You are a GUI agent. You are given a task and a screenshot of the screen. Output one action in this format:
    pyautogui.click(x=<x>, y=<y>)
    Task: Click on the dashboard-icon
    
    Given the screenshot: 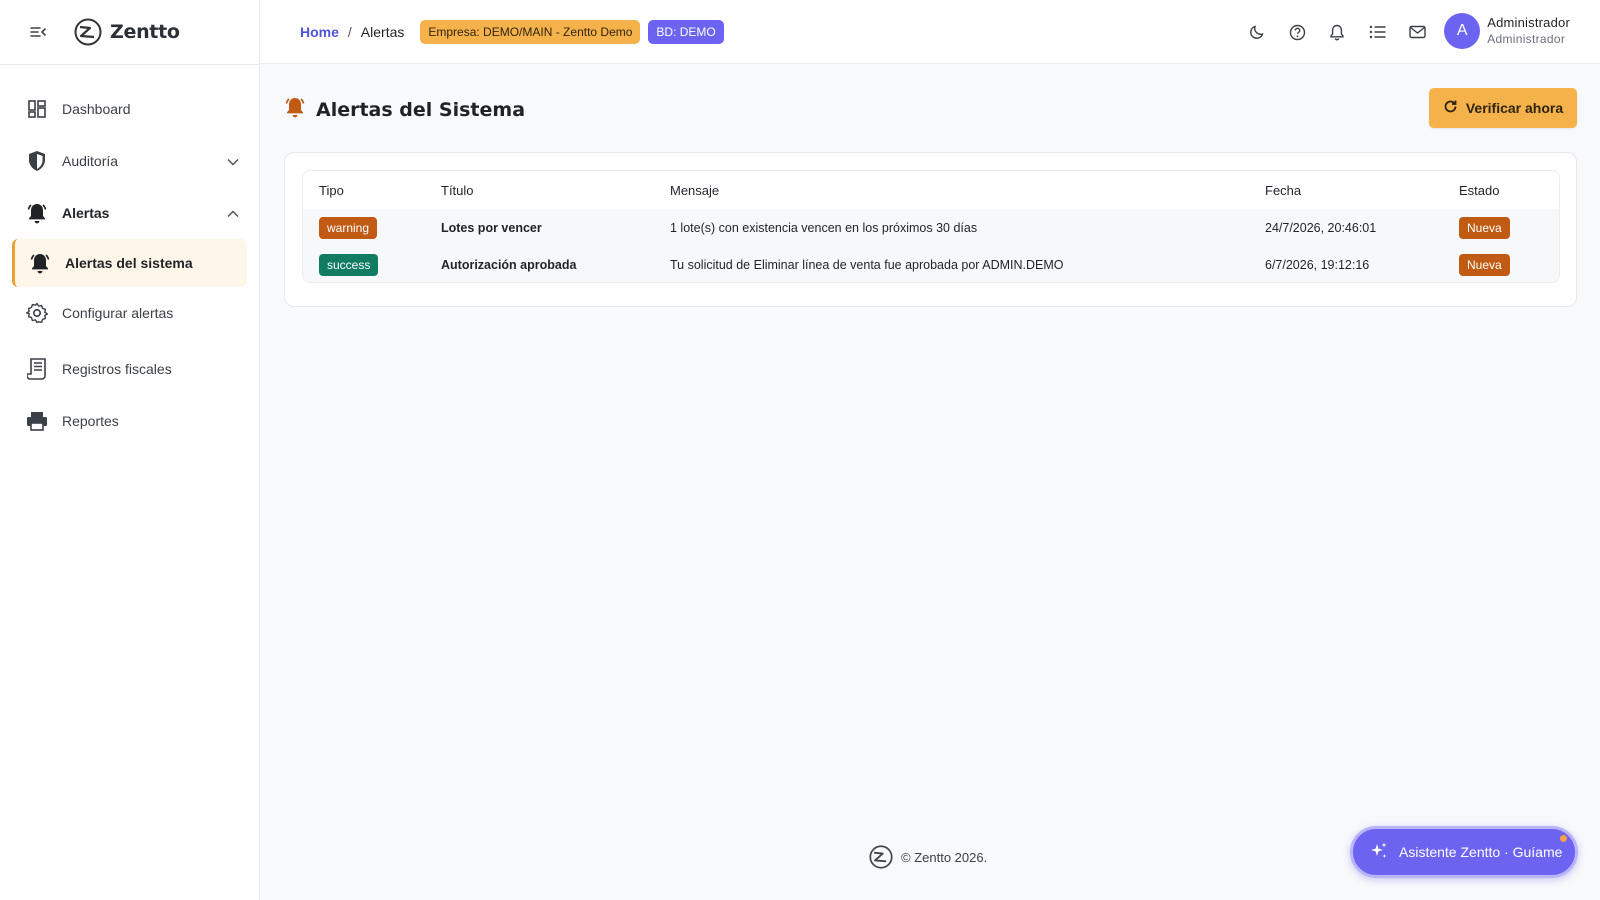 What is the action you would take?
    pyautogui.click(x=37, y=109)
    